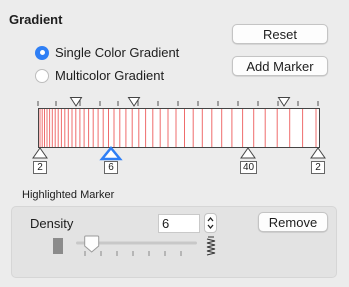  What do you see at coordinates (133, 253) in the screenshot?
I see `slider-ticks` at bounding box center [133, 253].